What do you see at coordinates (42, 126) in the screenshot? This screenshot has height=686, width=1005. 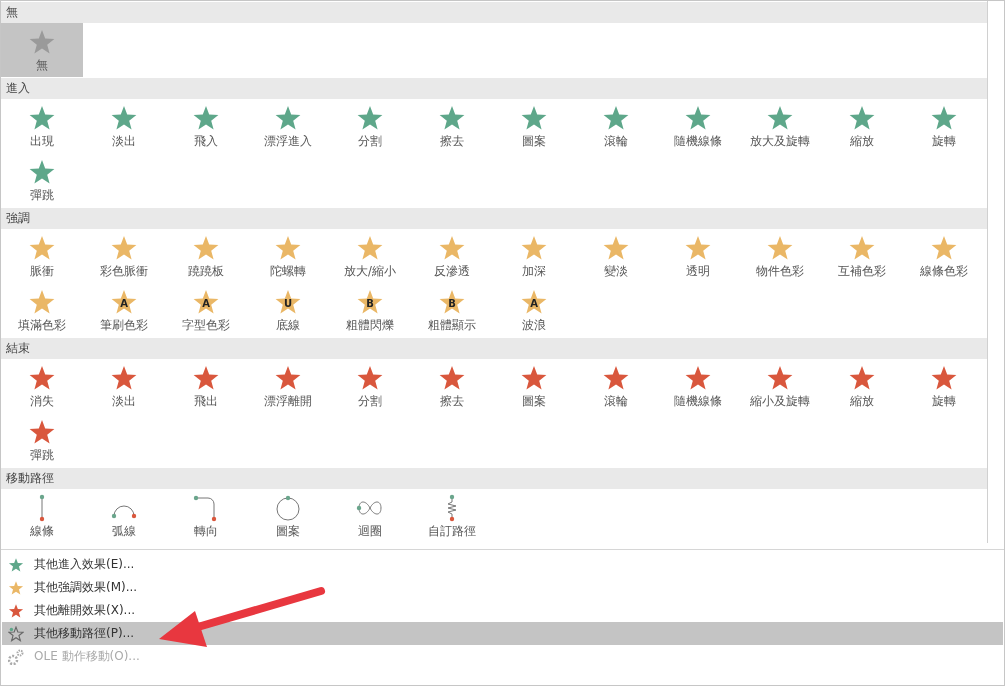 I see `effect-item: 出現` at bounding box center [42, 126].